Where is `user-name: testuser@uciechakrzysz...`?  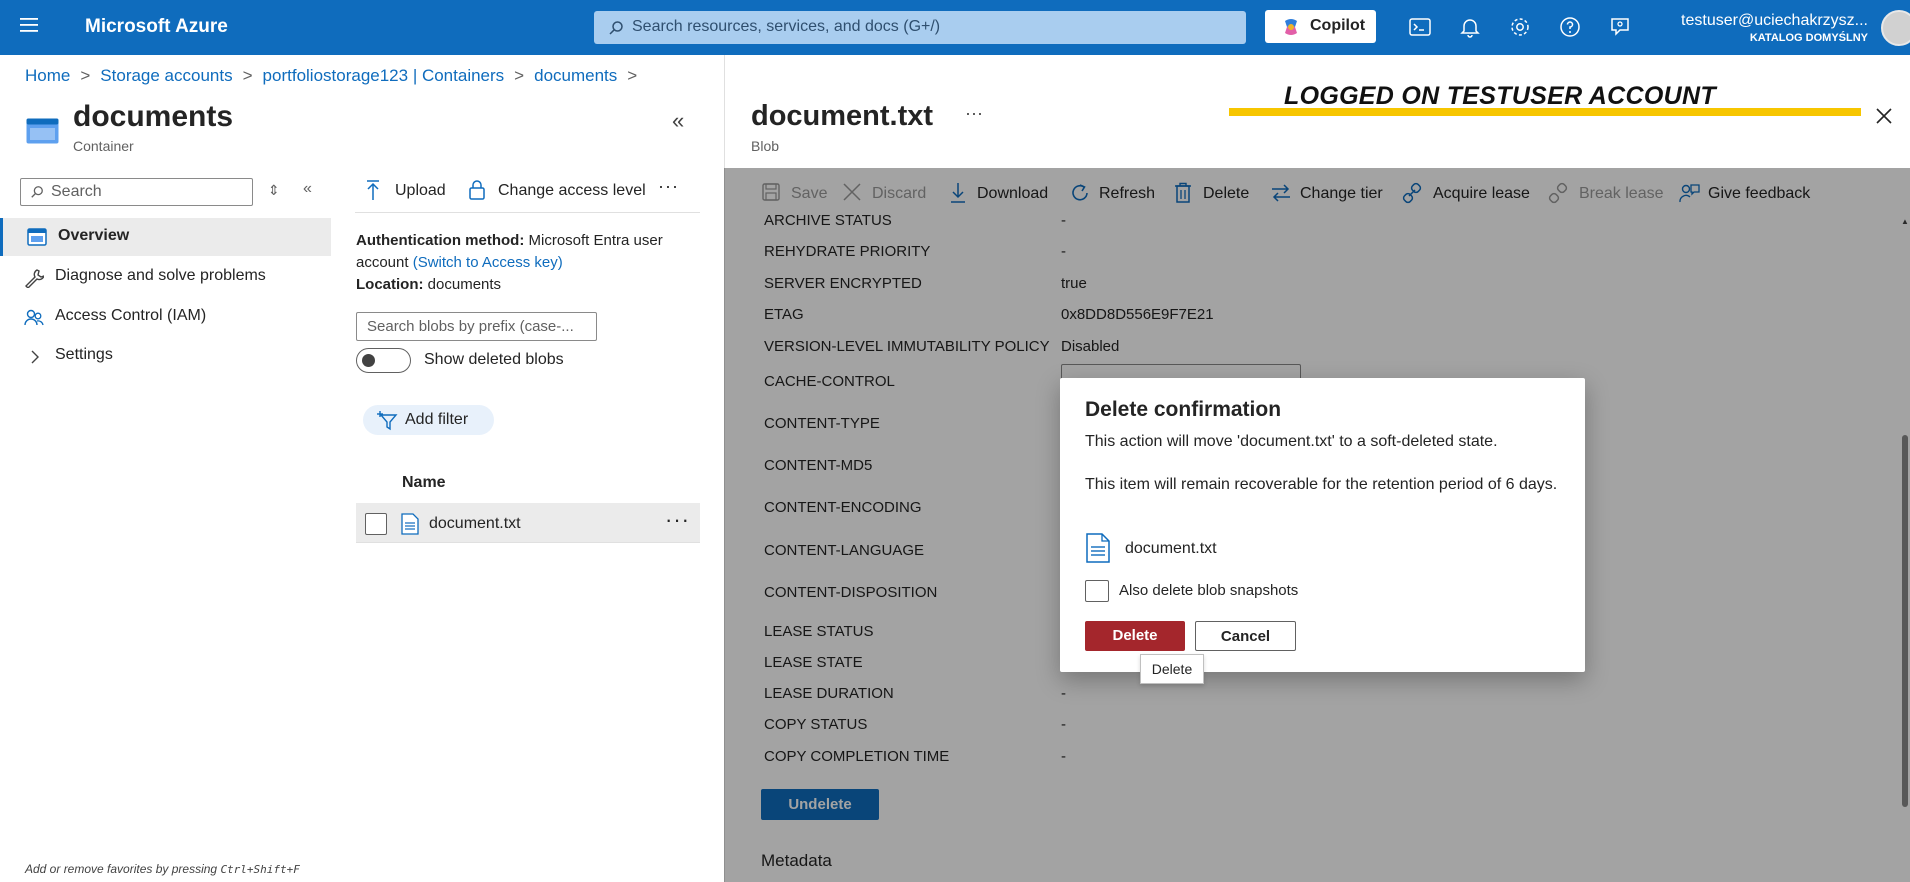
user-name: testuser@uciechakrzysz... is located at coordinates (1774, 20).